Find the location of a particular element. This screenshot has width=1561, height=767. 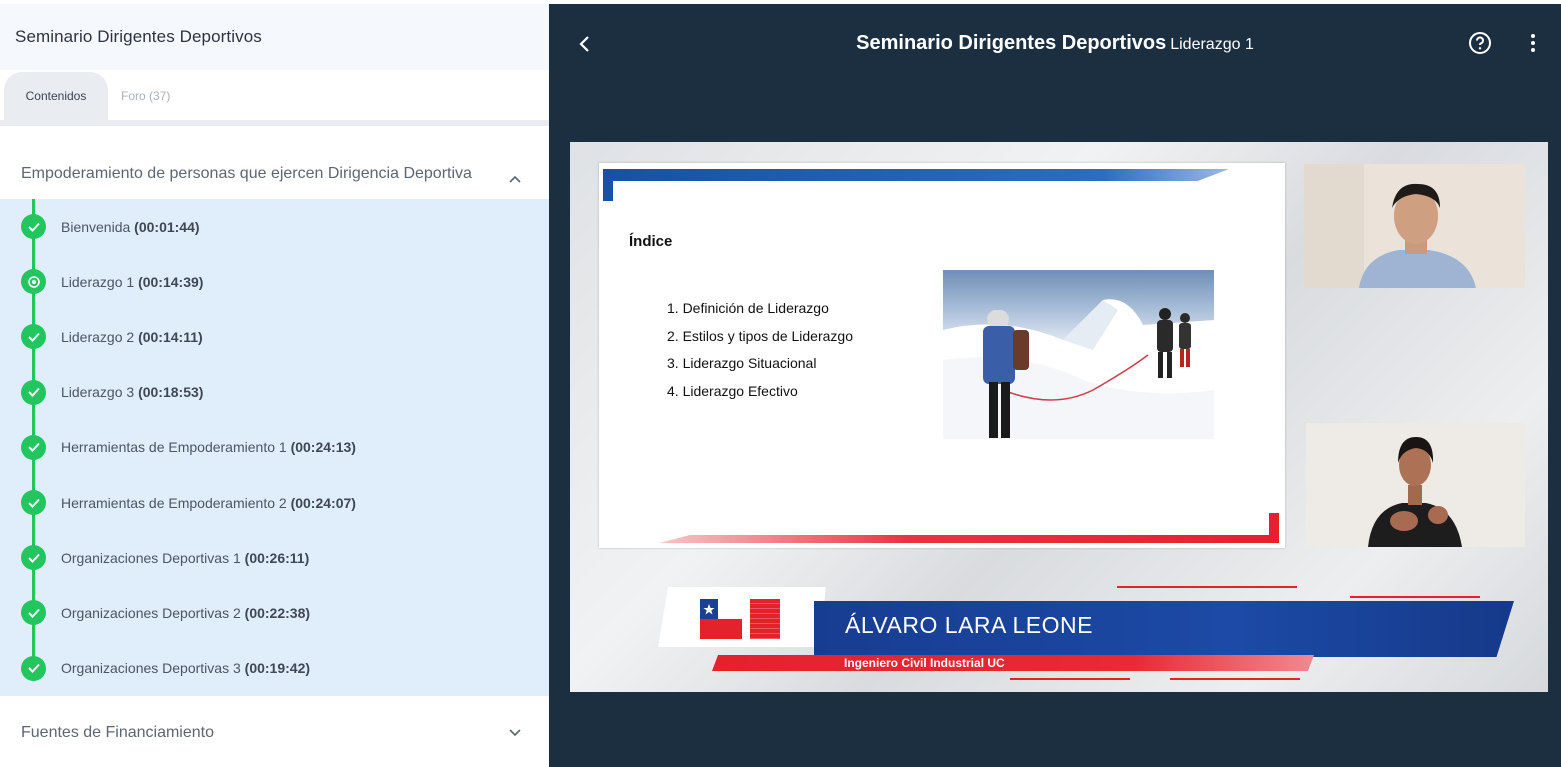

lesson-name: Liderazgo 1 is located at coordinates (1212, 44).